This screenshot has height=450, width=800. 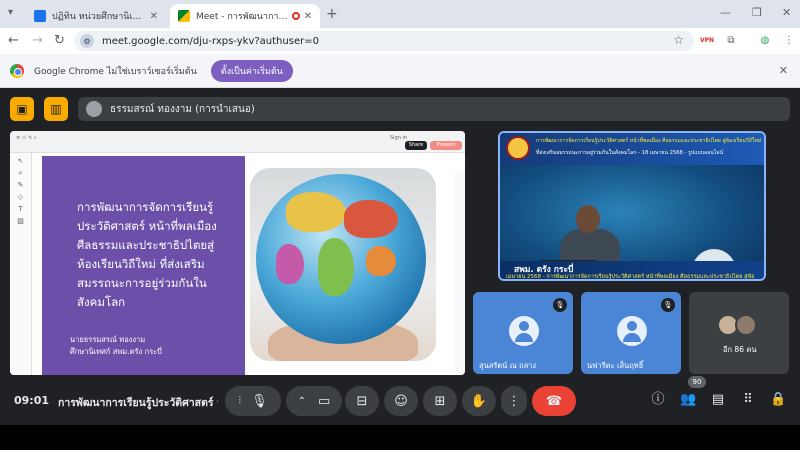 I want to click on calendar-favicon-icon, so click(x=40, y=16).